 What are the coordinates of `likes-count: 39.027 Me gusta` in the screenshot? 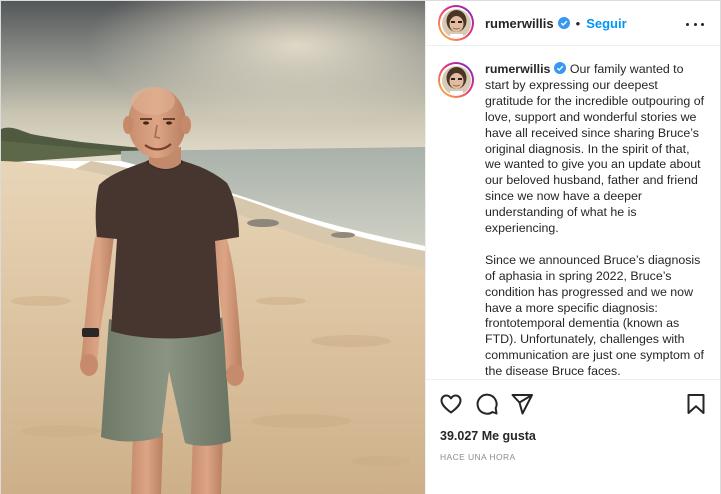 It's located at (488, 436).